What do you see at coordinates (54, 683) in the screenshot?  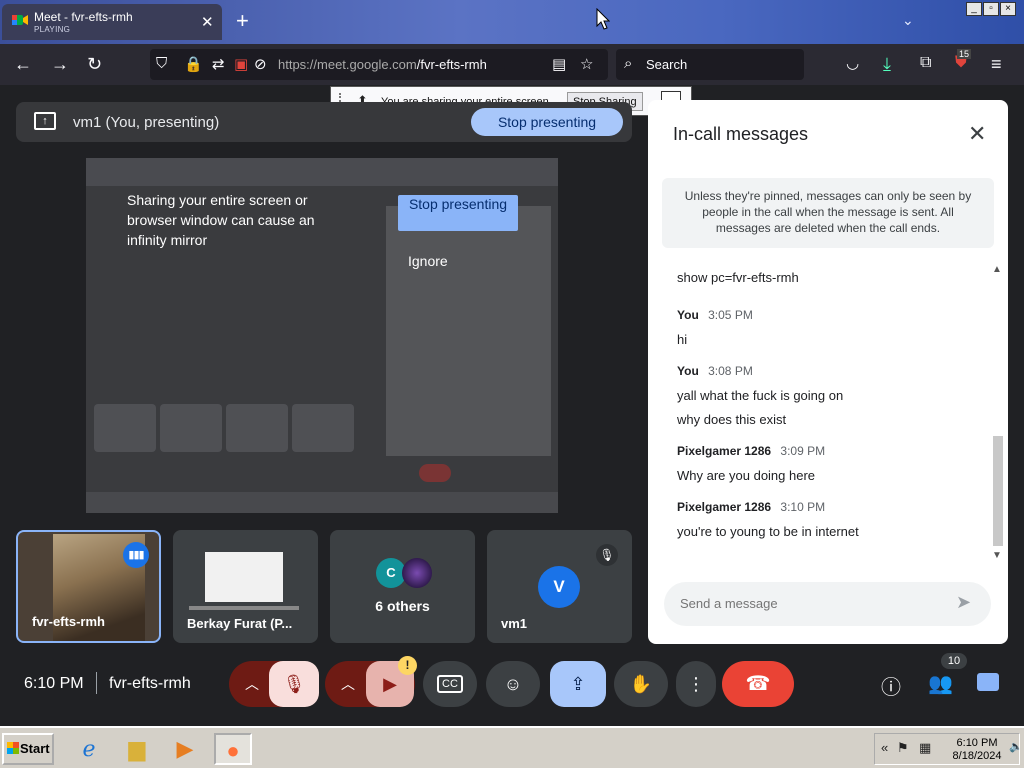 I see `meeting-clock: 6:10 PM` at bounding box center [54, 683].